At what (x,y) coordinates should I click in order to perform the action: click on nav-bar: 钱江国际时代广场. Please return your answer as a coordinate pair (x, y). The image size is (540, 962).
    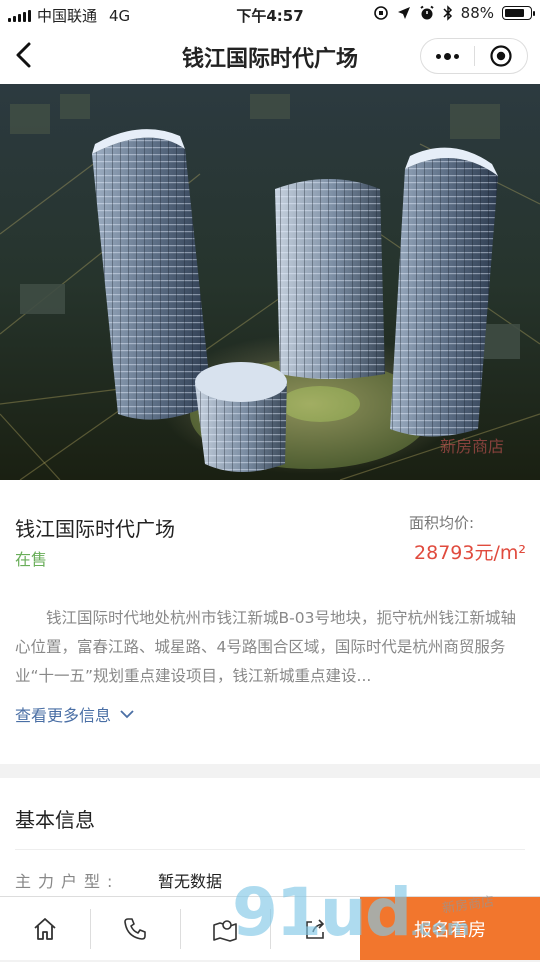
    Looking at the image, I should click on (270, 56).